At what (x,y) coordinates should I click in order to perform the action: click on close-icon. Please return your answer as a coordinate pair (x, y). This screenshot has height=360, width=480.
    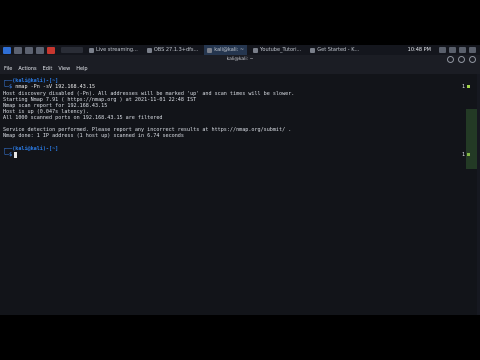
    Looking at the image, I should click on (472, 59).